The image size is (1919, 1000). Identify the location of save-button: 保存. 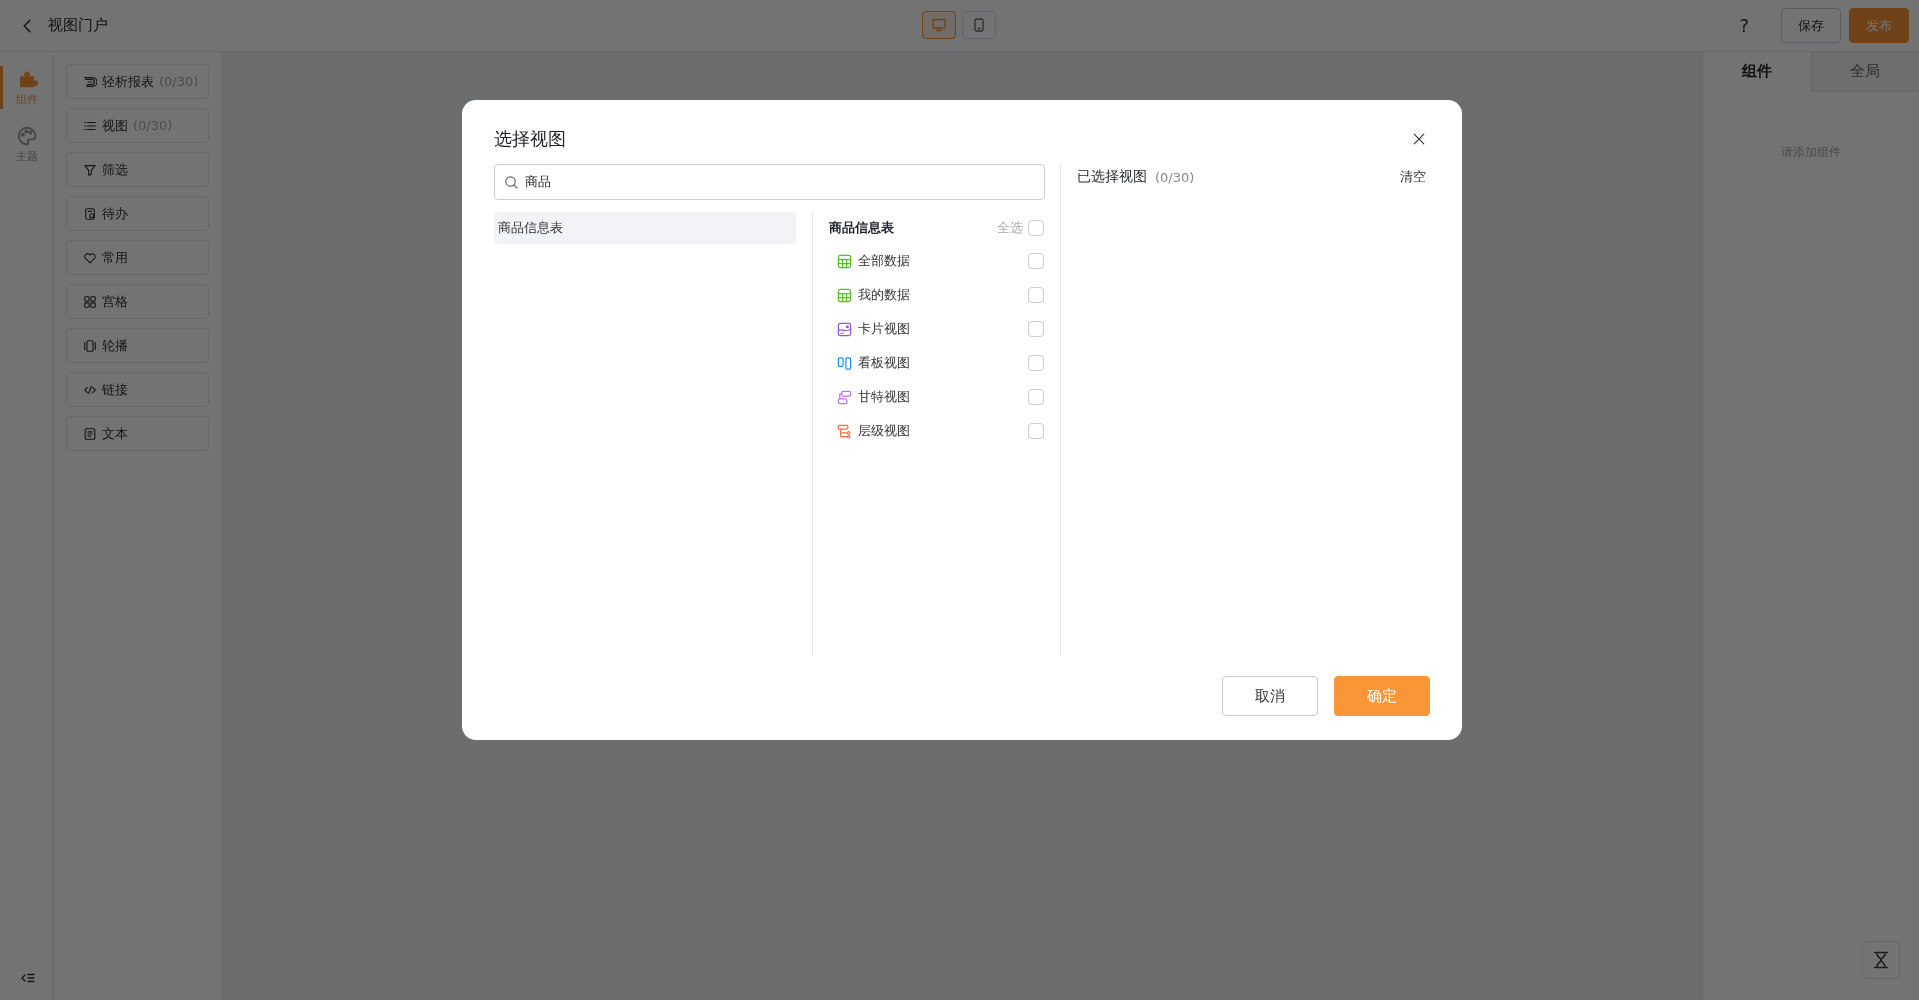
(1811, 25).